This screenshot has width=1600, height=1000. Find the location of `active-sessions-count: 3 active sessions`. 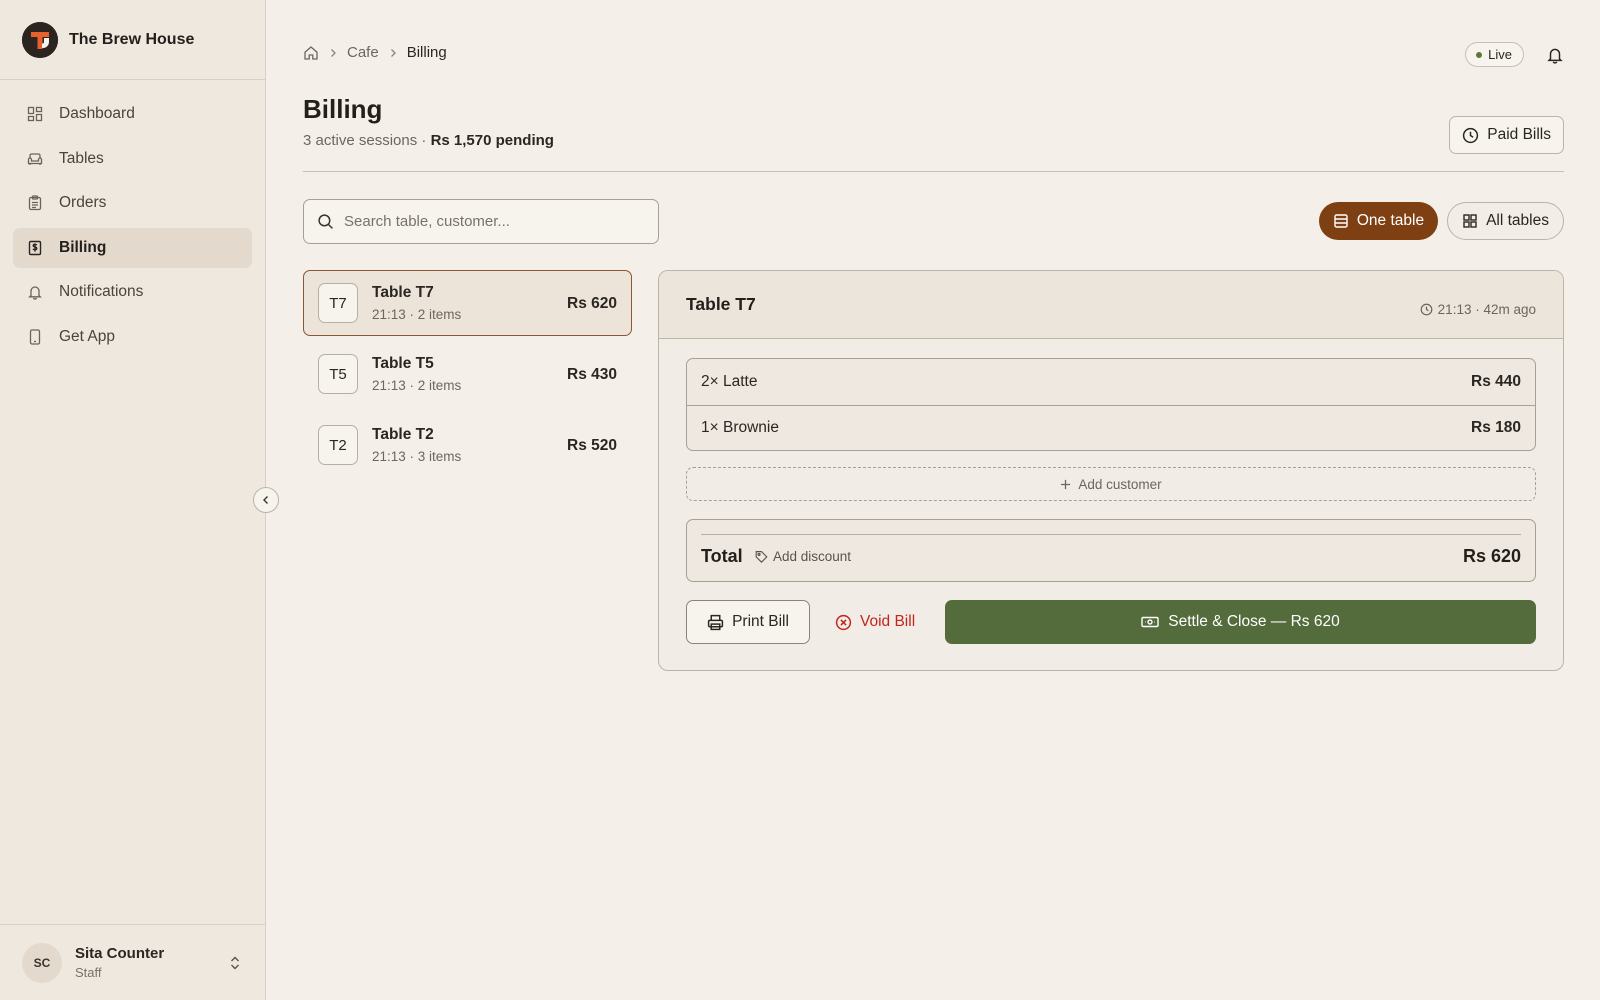

active-sessions-count: 3 active sessions is located at coordinates (360, 140).